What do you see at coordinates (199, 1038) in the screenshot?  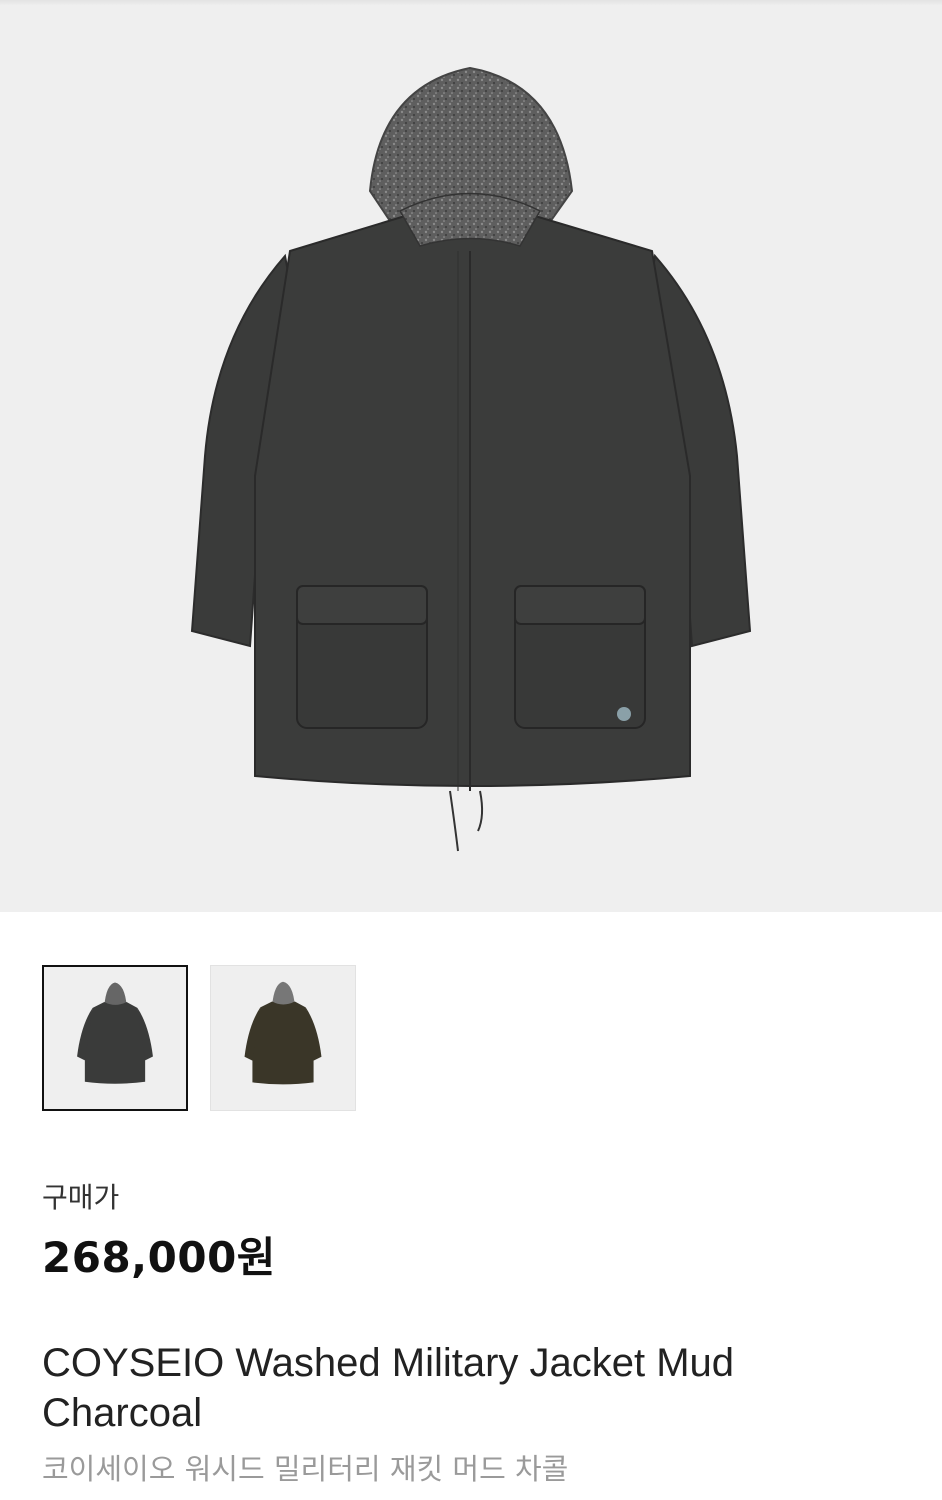 I see `thumbnail-list` at bounding box center [199, 1038].